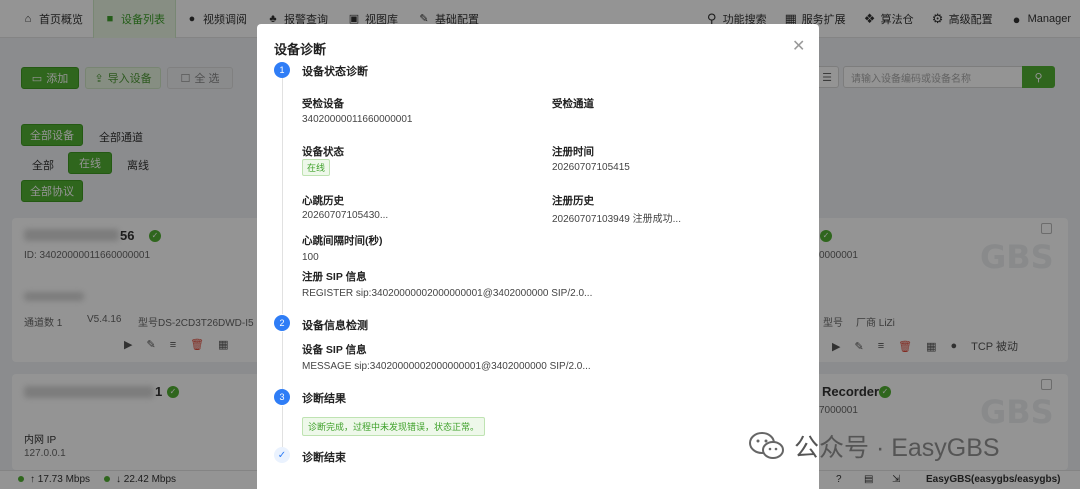 The height and width of the screenshot is (489, 1080). What do you see at coordinates (282, 70) in the screenshot?
I see `step-1-indicator: 1` at bounding box center [282, 70].